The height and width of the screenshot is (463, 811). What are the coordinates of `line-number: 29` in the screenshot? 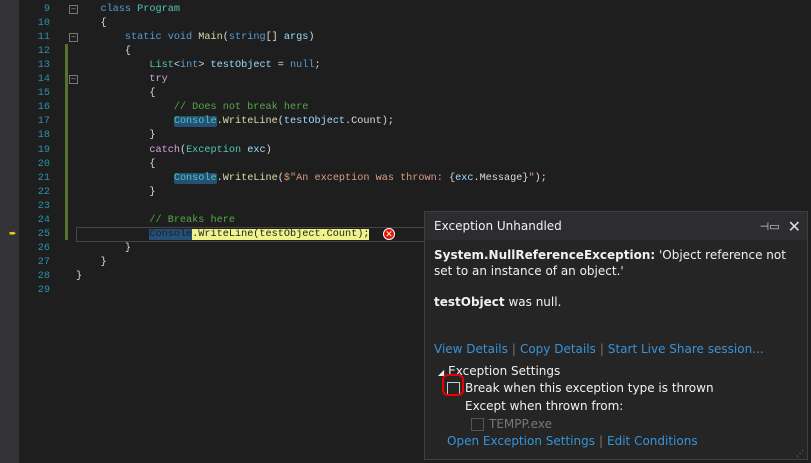 It's located at (43, 290).